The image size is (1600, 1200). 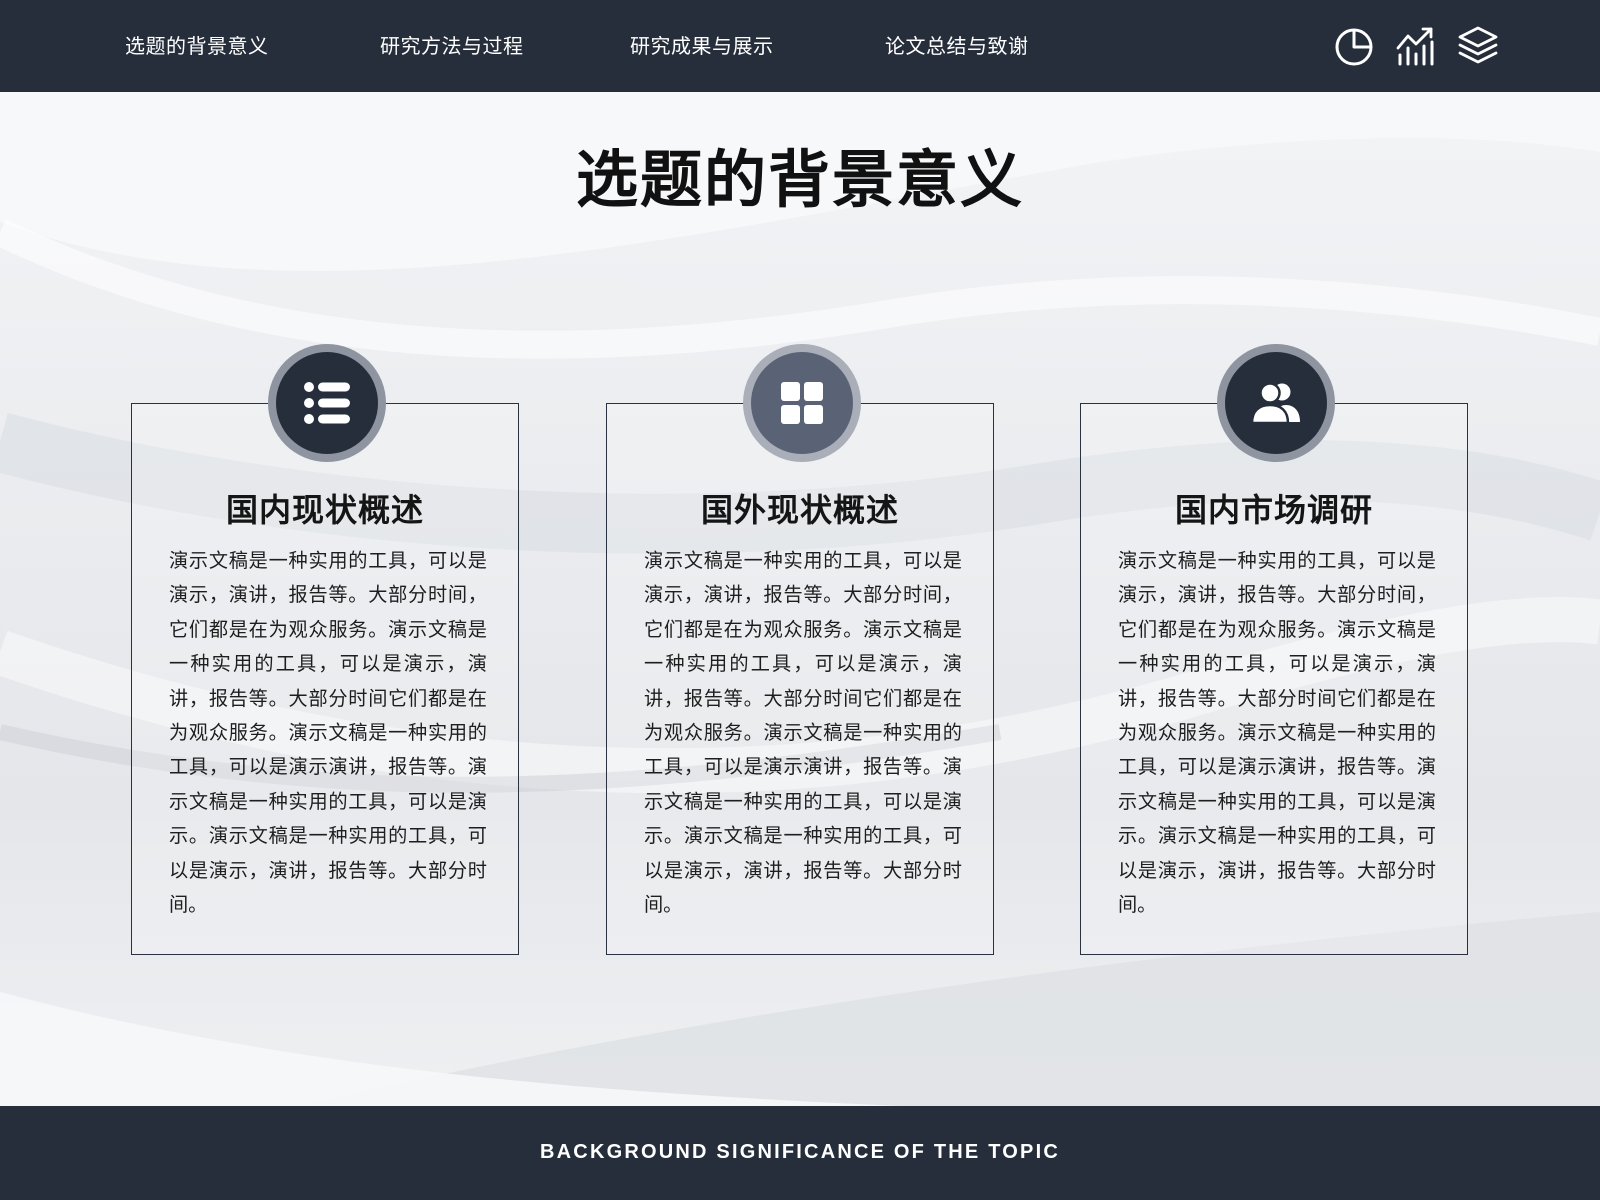 I want to click on card-title: 国内市场调研, so click(x=1273, y=510).